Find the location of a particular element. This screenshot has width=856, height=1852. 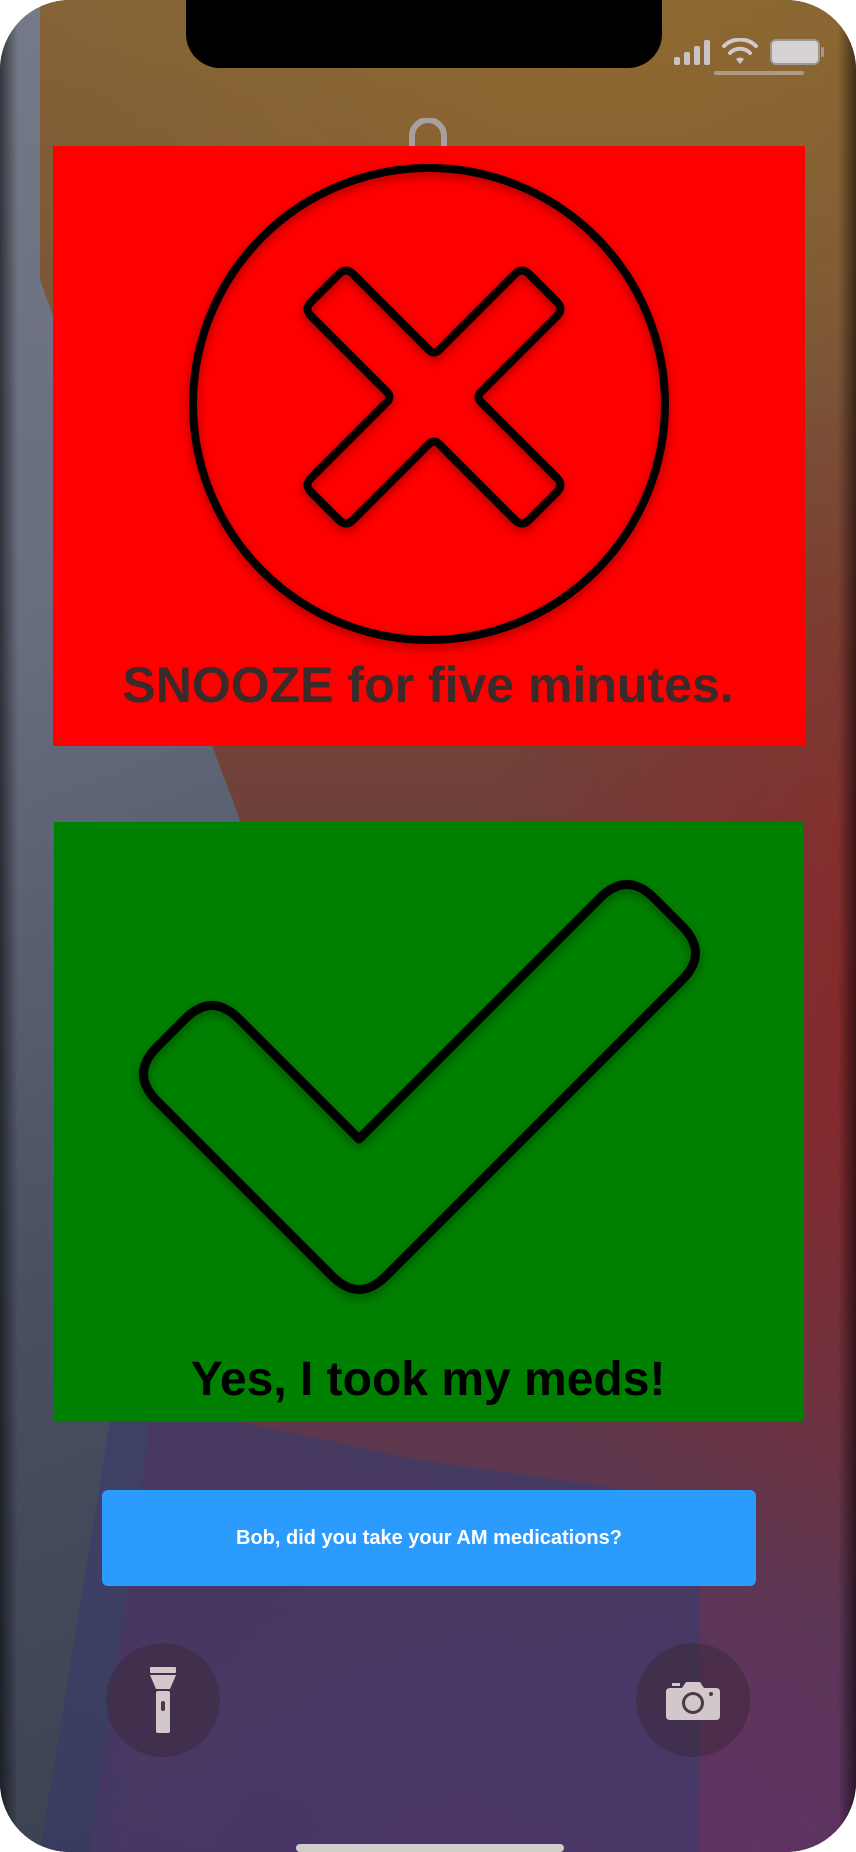

battery-icon is located at coordinates (797, 52).